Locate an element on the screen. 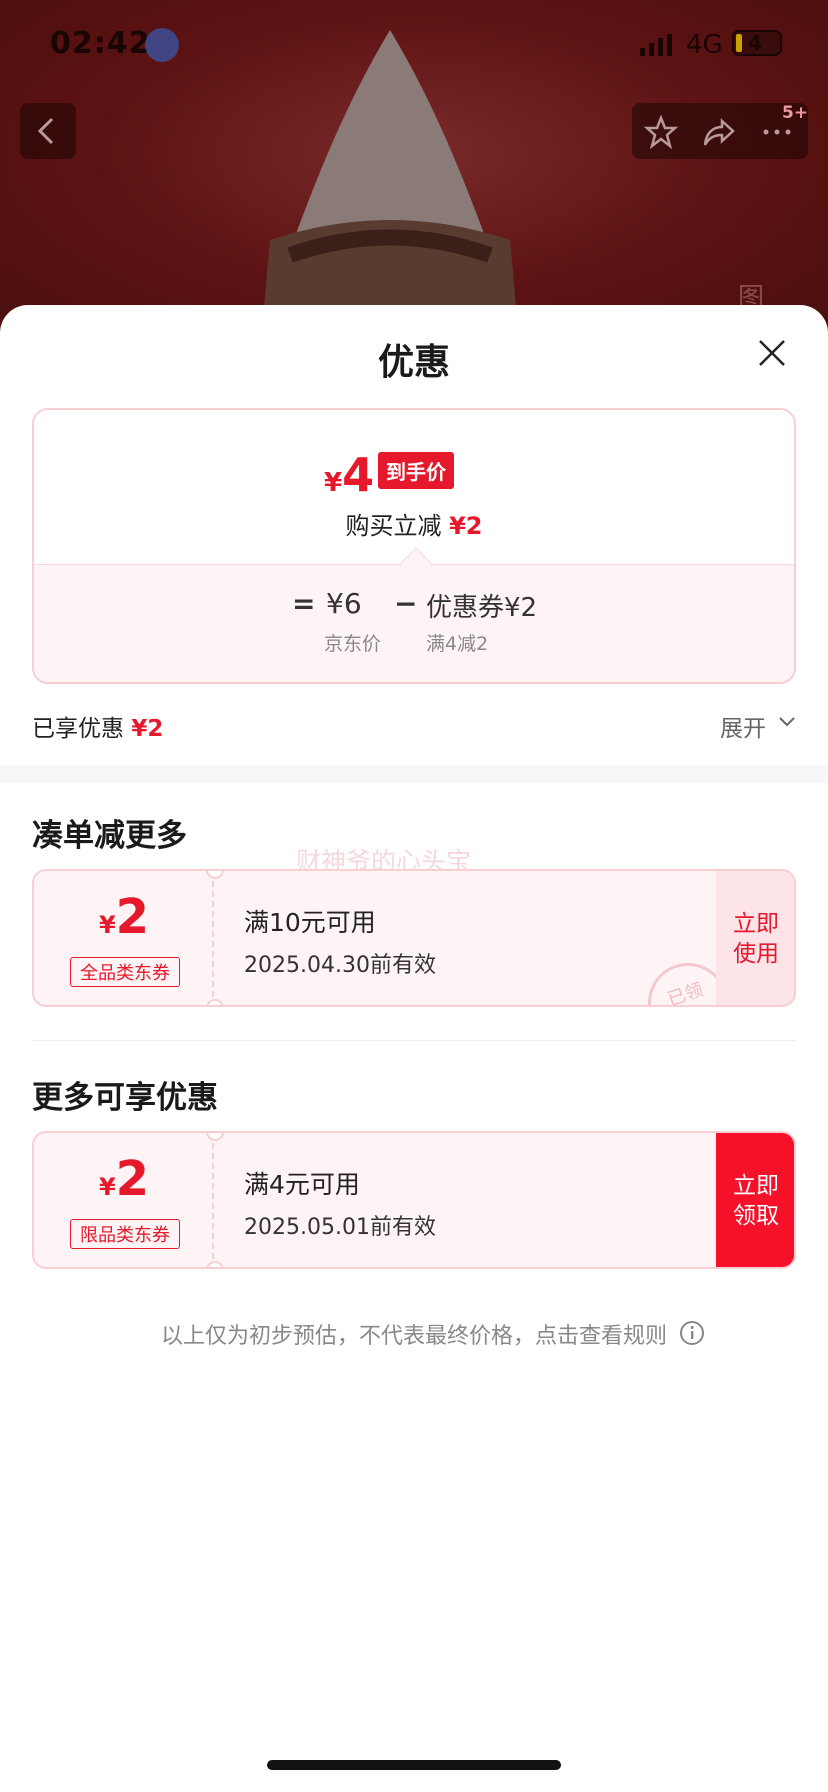 The height and width of the screenshot is (1792, 828). signal-icon is located at coordinates (656, 45).